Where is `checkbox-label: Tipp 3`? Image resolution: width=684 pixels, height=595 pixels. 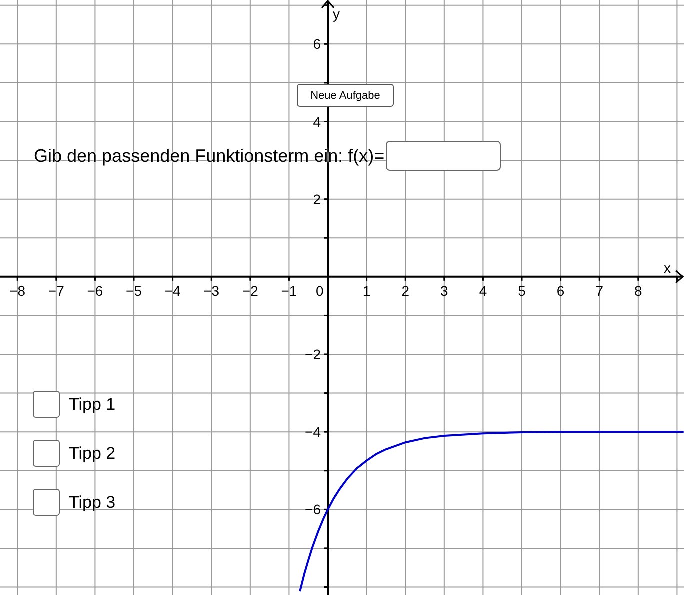
checkbox-label: Tipp 3 is located at coordinates (92, 502).